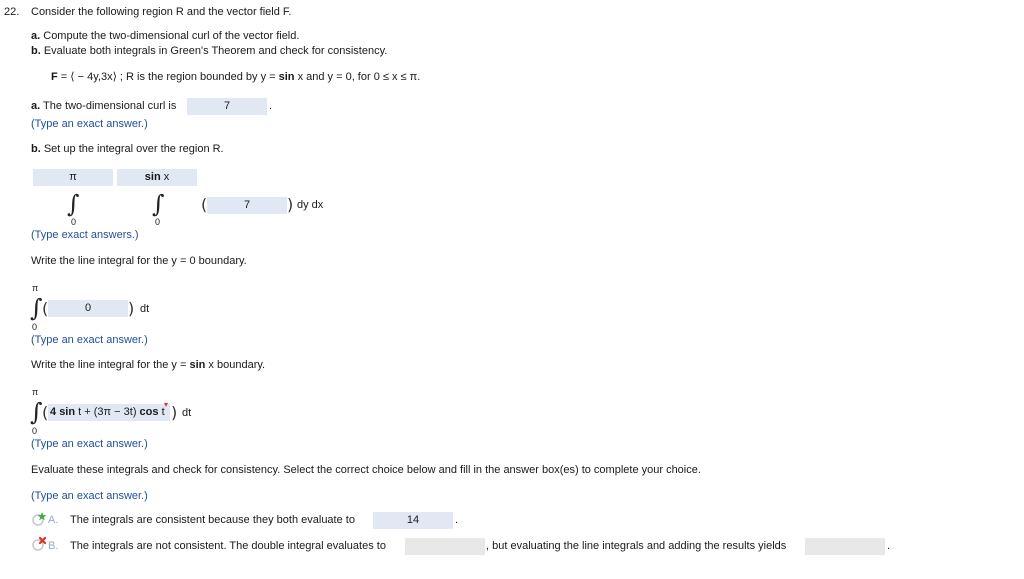 The image size is (1024, 579). I want to click on integrand-close-paren: ), so click(290, 204).